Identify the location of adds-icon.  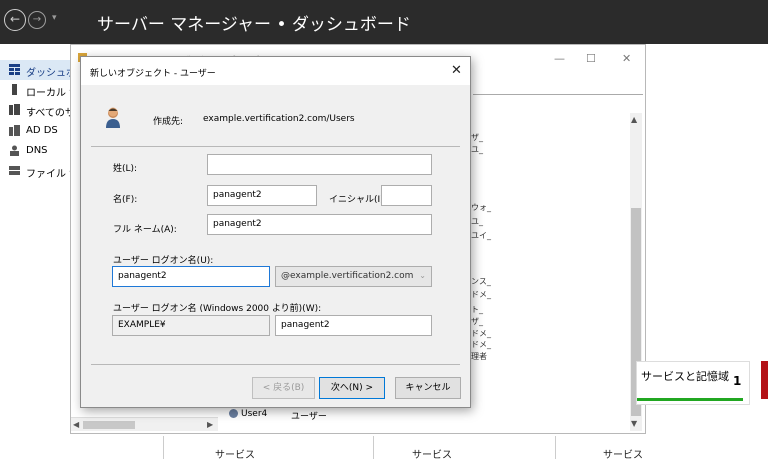
(14, 130).